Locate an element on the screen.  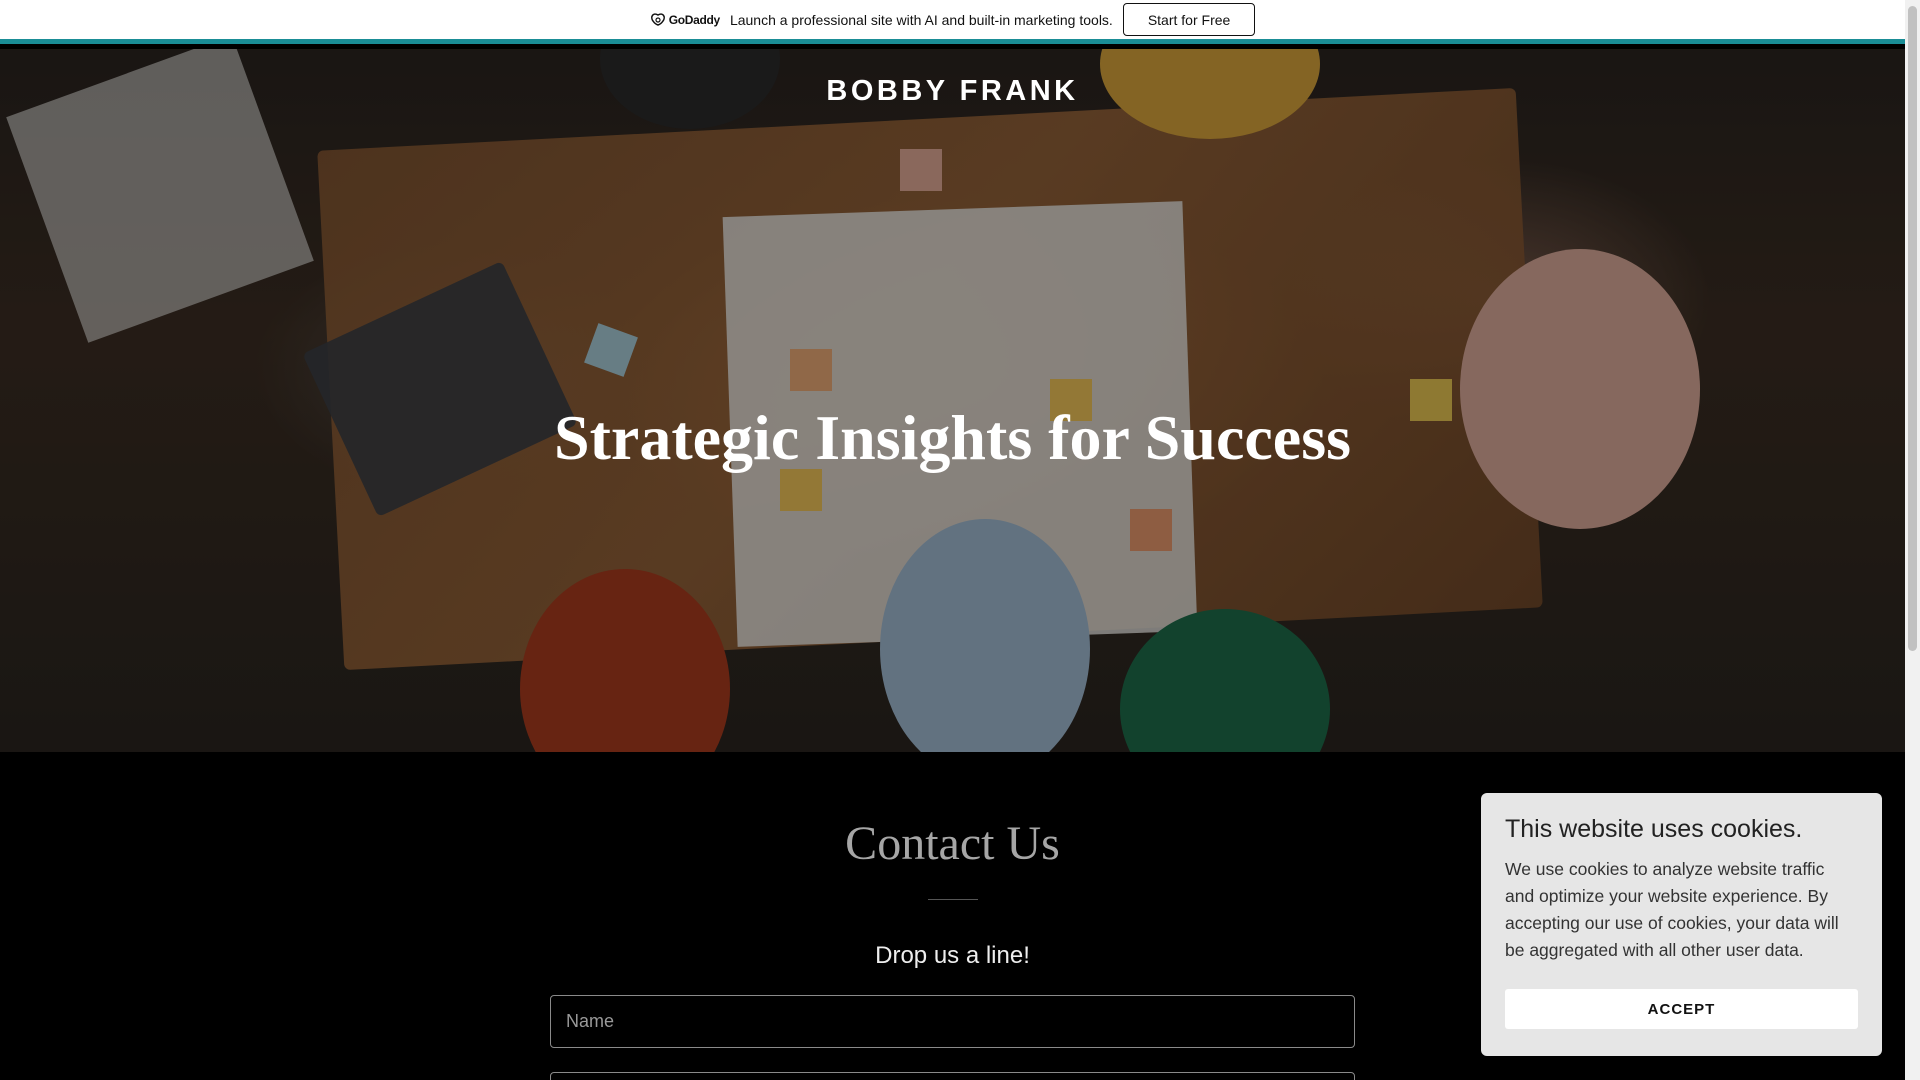
godaddy-logo: GoDaddy is located at coordinates (685, 20).